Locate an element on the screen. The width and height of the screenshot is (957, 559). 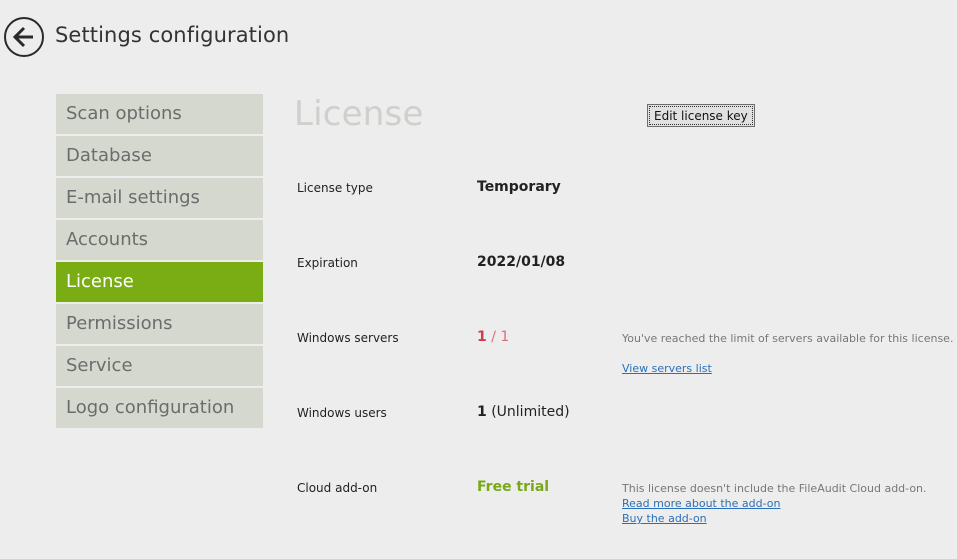
back-arrow-icon is located at coordinates (22, 37).